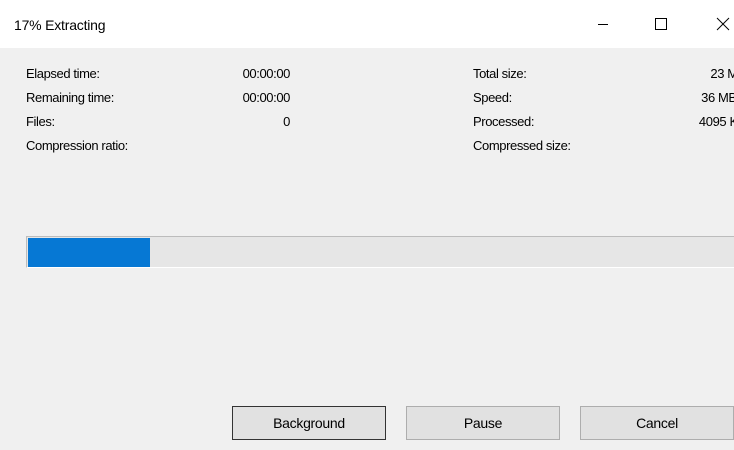 This screenshot has width=734, height=450. I want to click on close-icon, so click(723, 24).